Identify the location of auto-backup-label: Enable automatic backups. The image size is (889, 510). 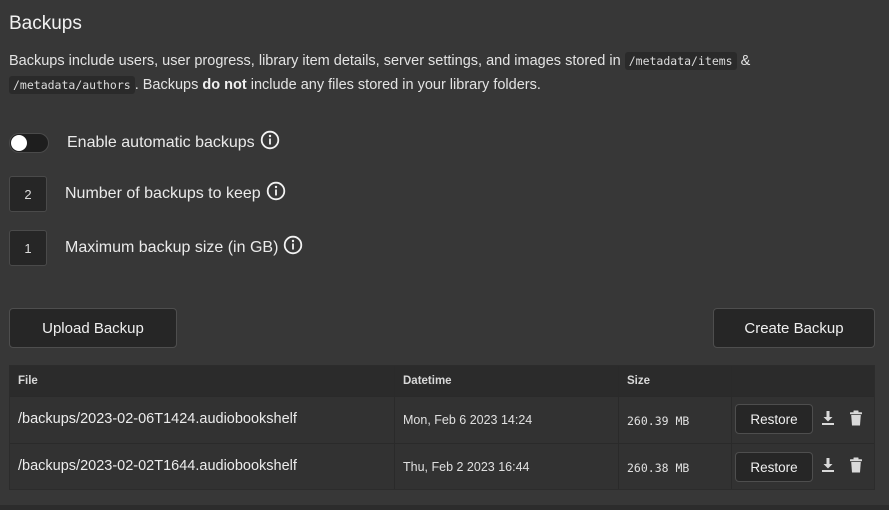
(161, 142).